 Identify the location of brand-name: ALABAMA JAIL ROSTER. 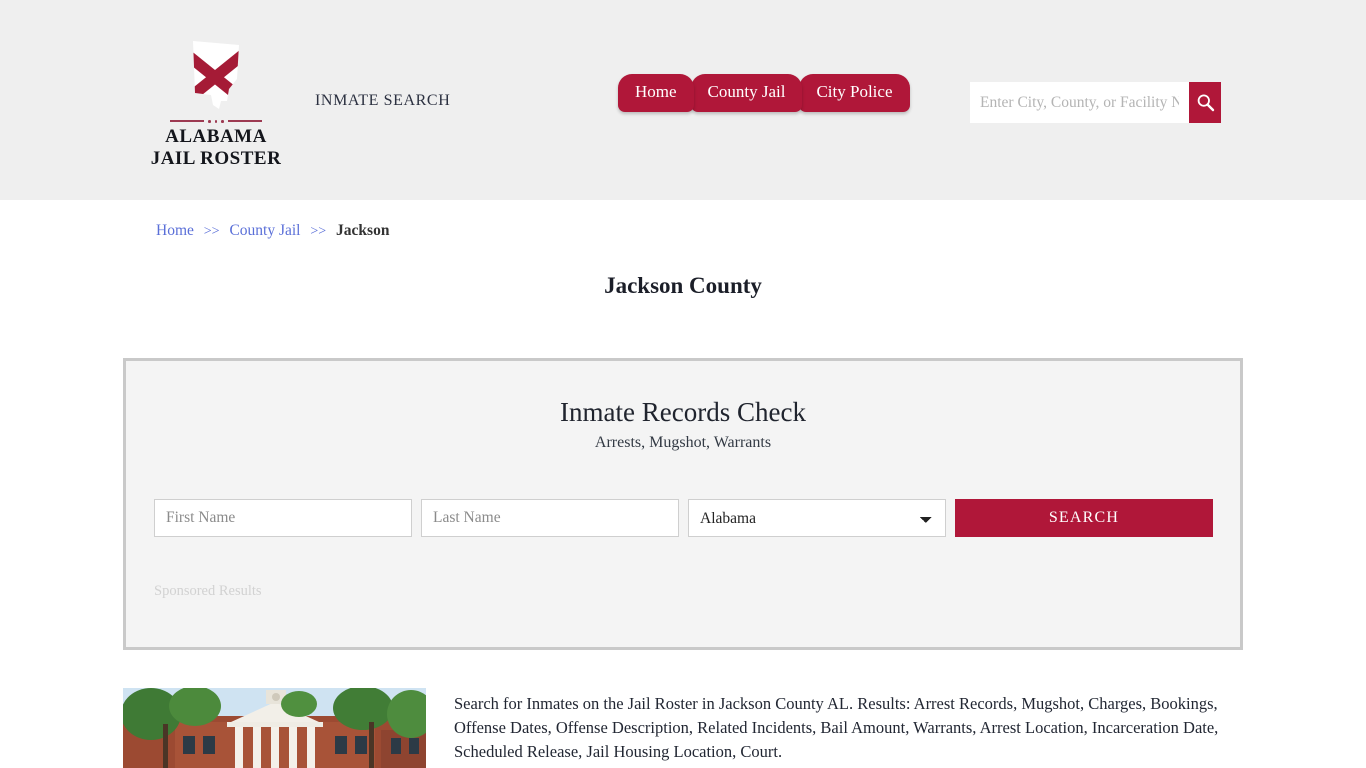
(216, 148).